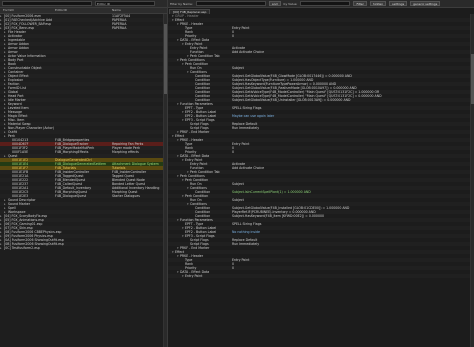  I want to click on column-header-name: Name, so click(116, 10).